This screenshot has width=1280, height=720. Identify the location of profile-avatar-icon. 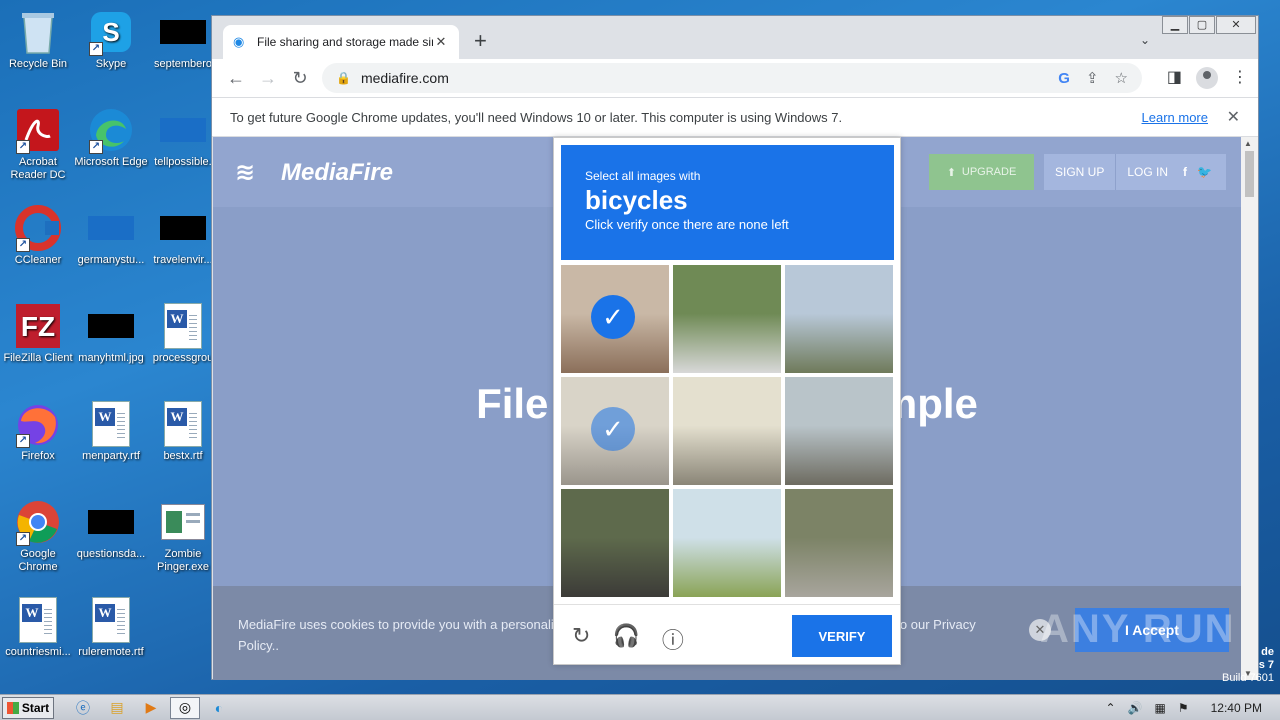
(1207, 78).